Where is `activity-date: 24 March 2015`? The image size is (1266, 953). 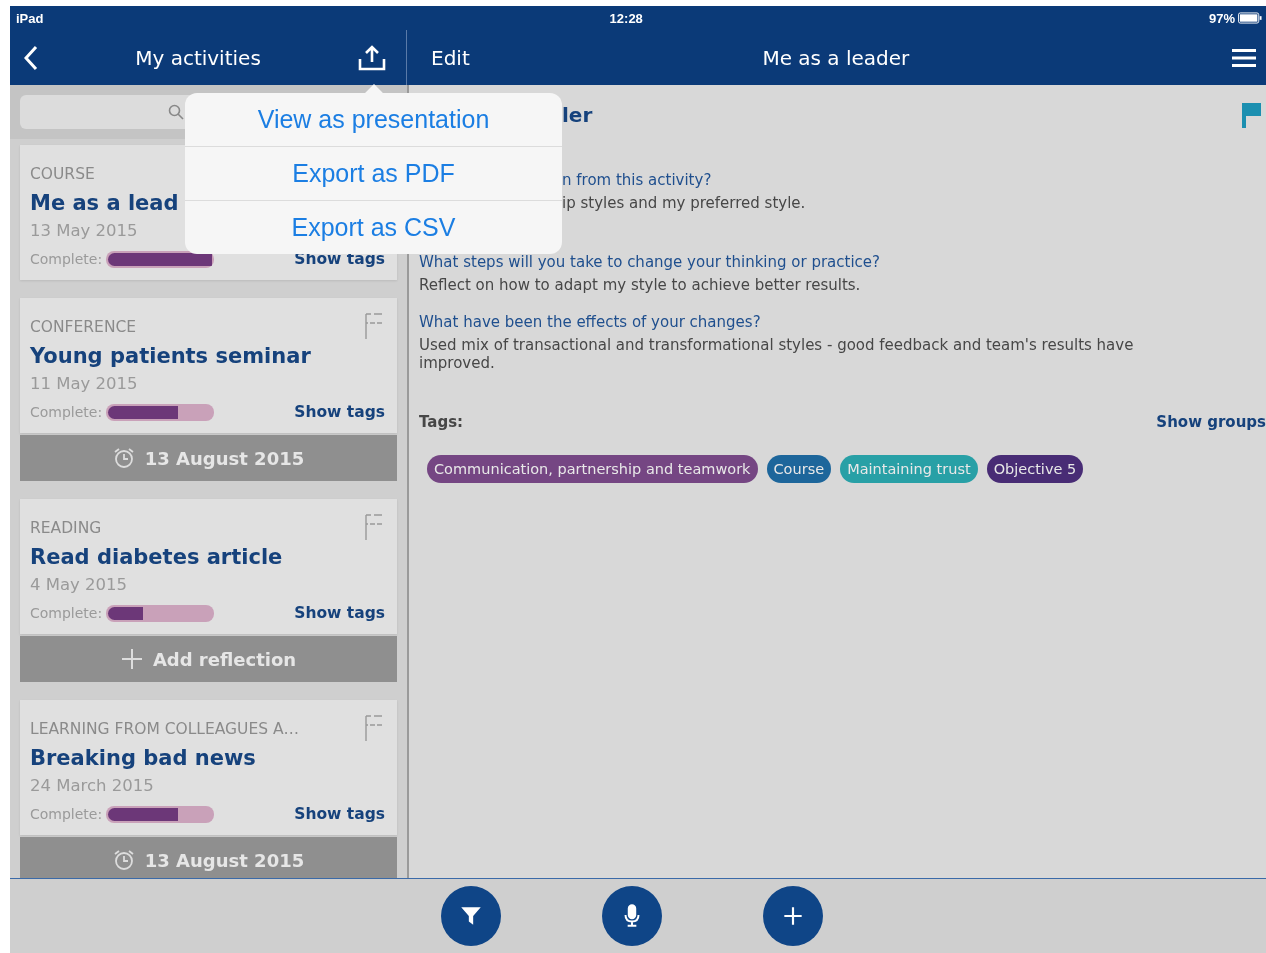 activity-date: 24 March 2015 is located at coordinates (92, 785).